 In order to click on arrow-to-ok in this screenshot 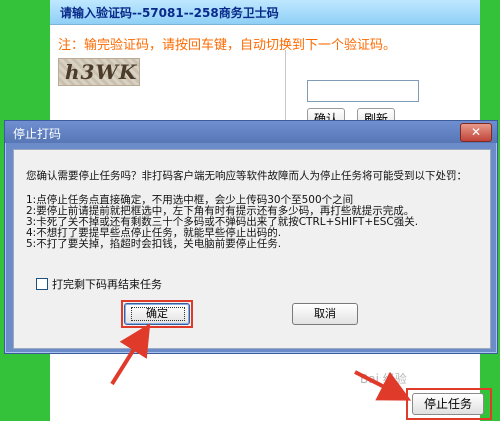, I will do `click(130, 354)`.